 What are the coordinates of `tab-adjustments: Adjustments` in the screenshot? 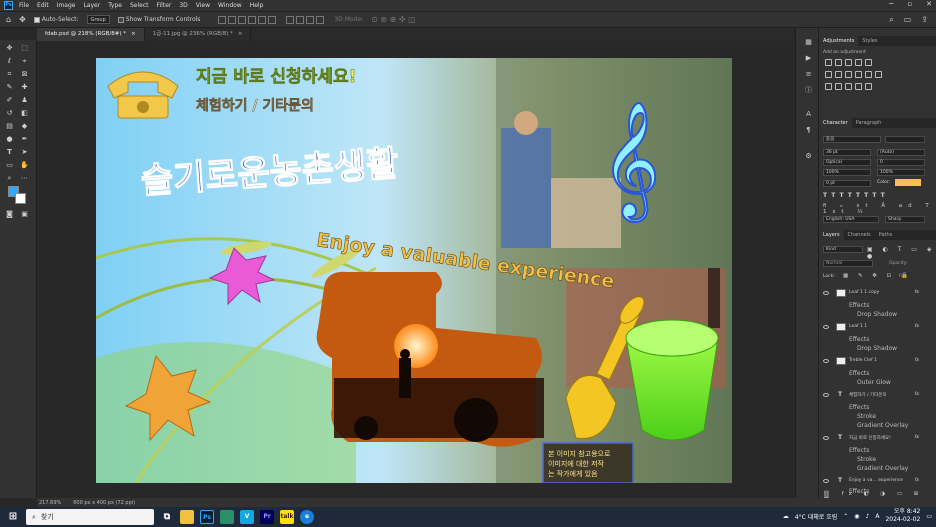 It's located at (839, 41).